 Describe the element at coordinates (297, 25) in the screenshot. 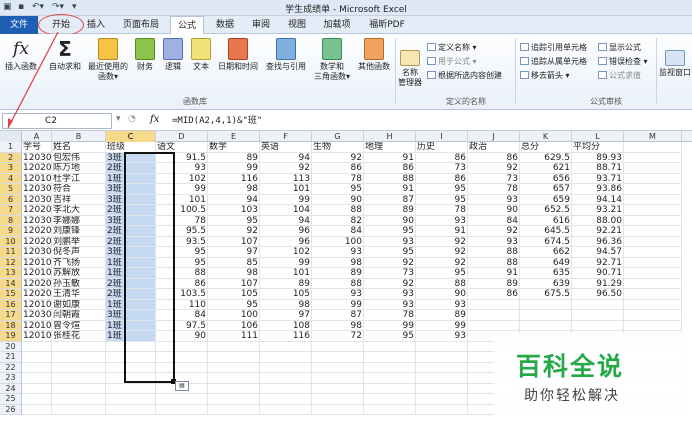

I see `tab-view: 视图` at that location.